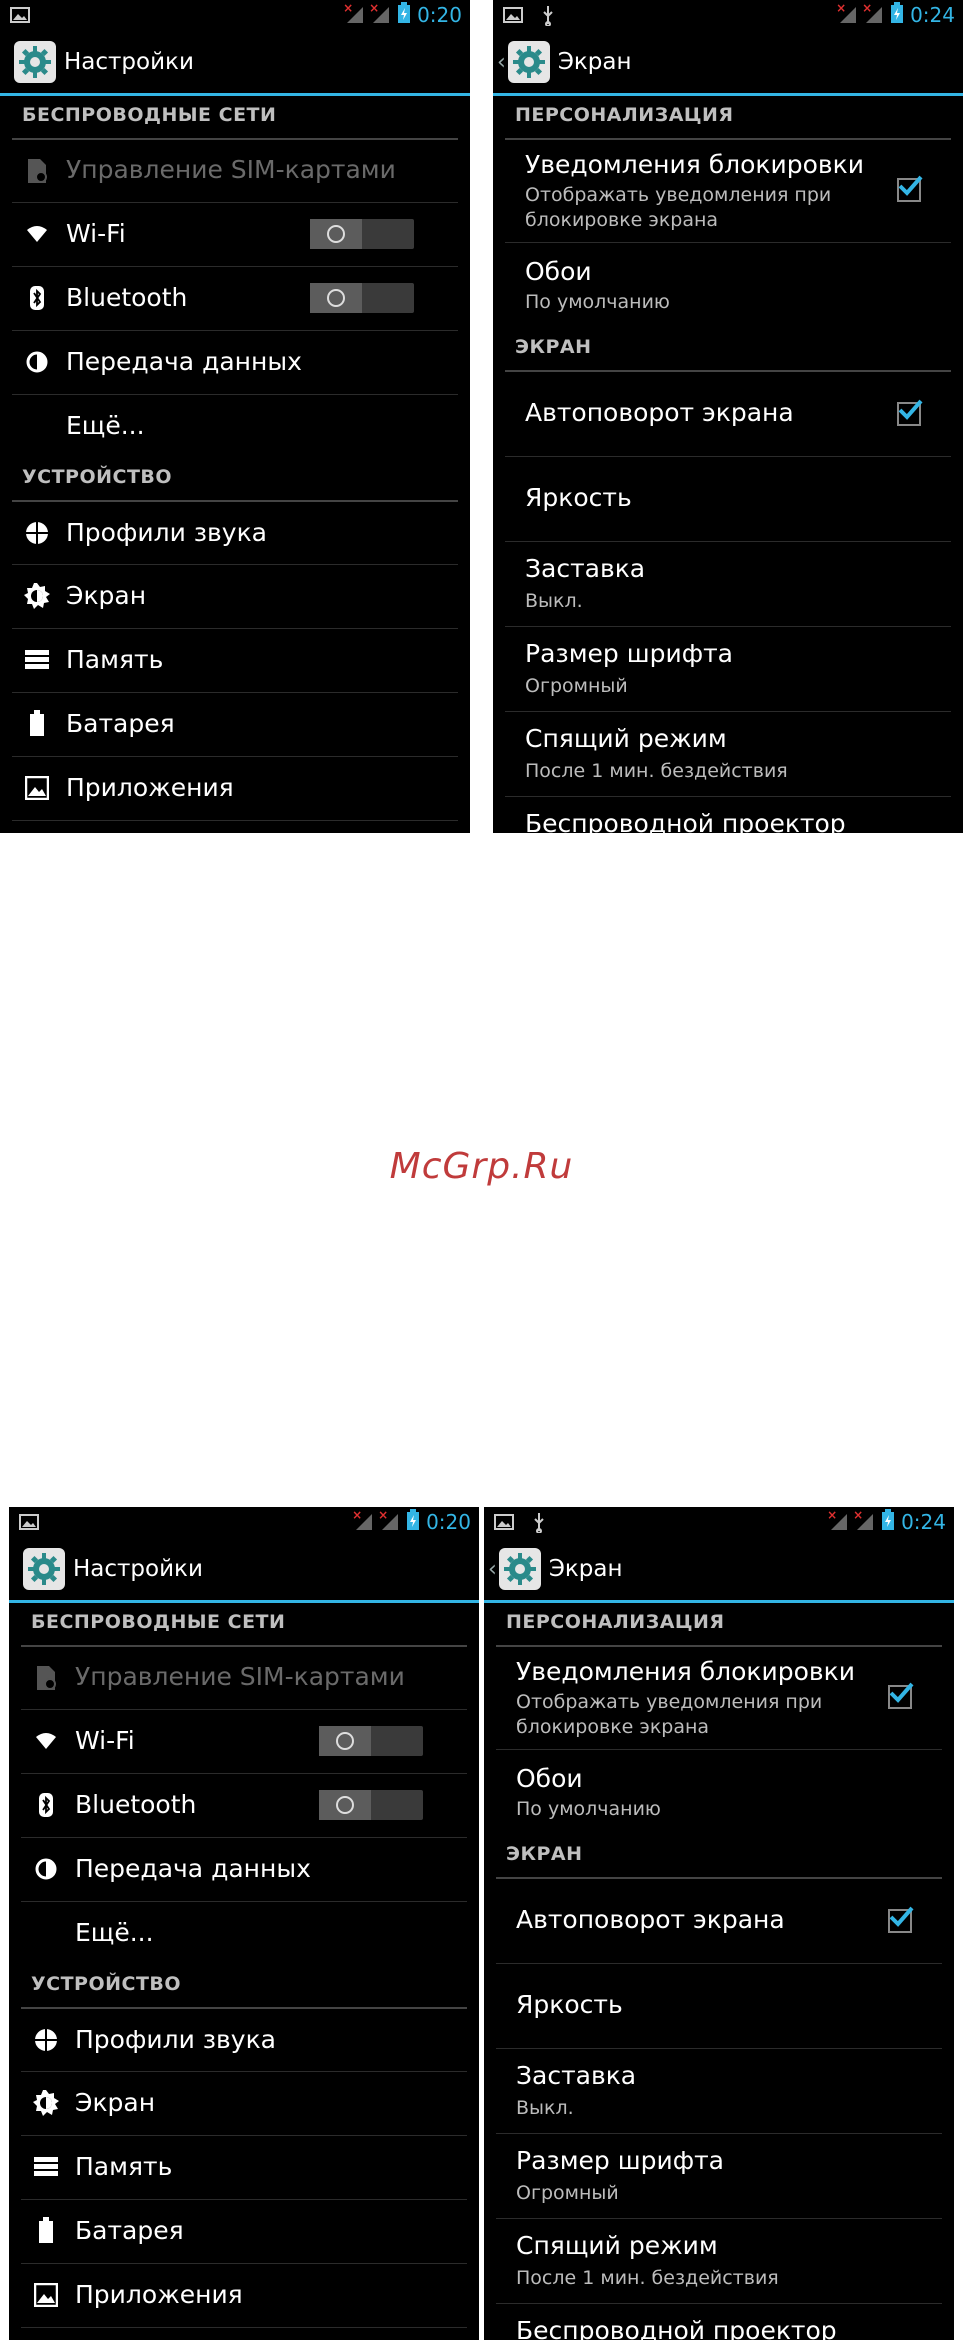 This screenshot has width=963, height=2340. What do you see at coordinates (235, 15) in the screenshot?
I see `status-bar: × × 0:20` at bounding box center [235, 15].